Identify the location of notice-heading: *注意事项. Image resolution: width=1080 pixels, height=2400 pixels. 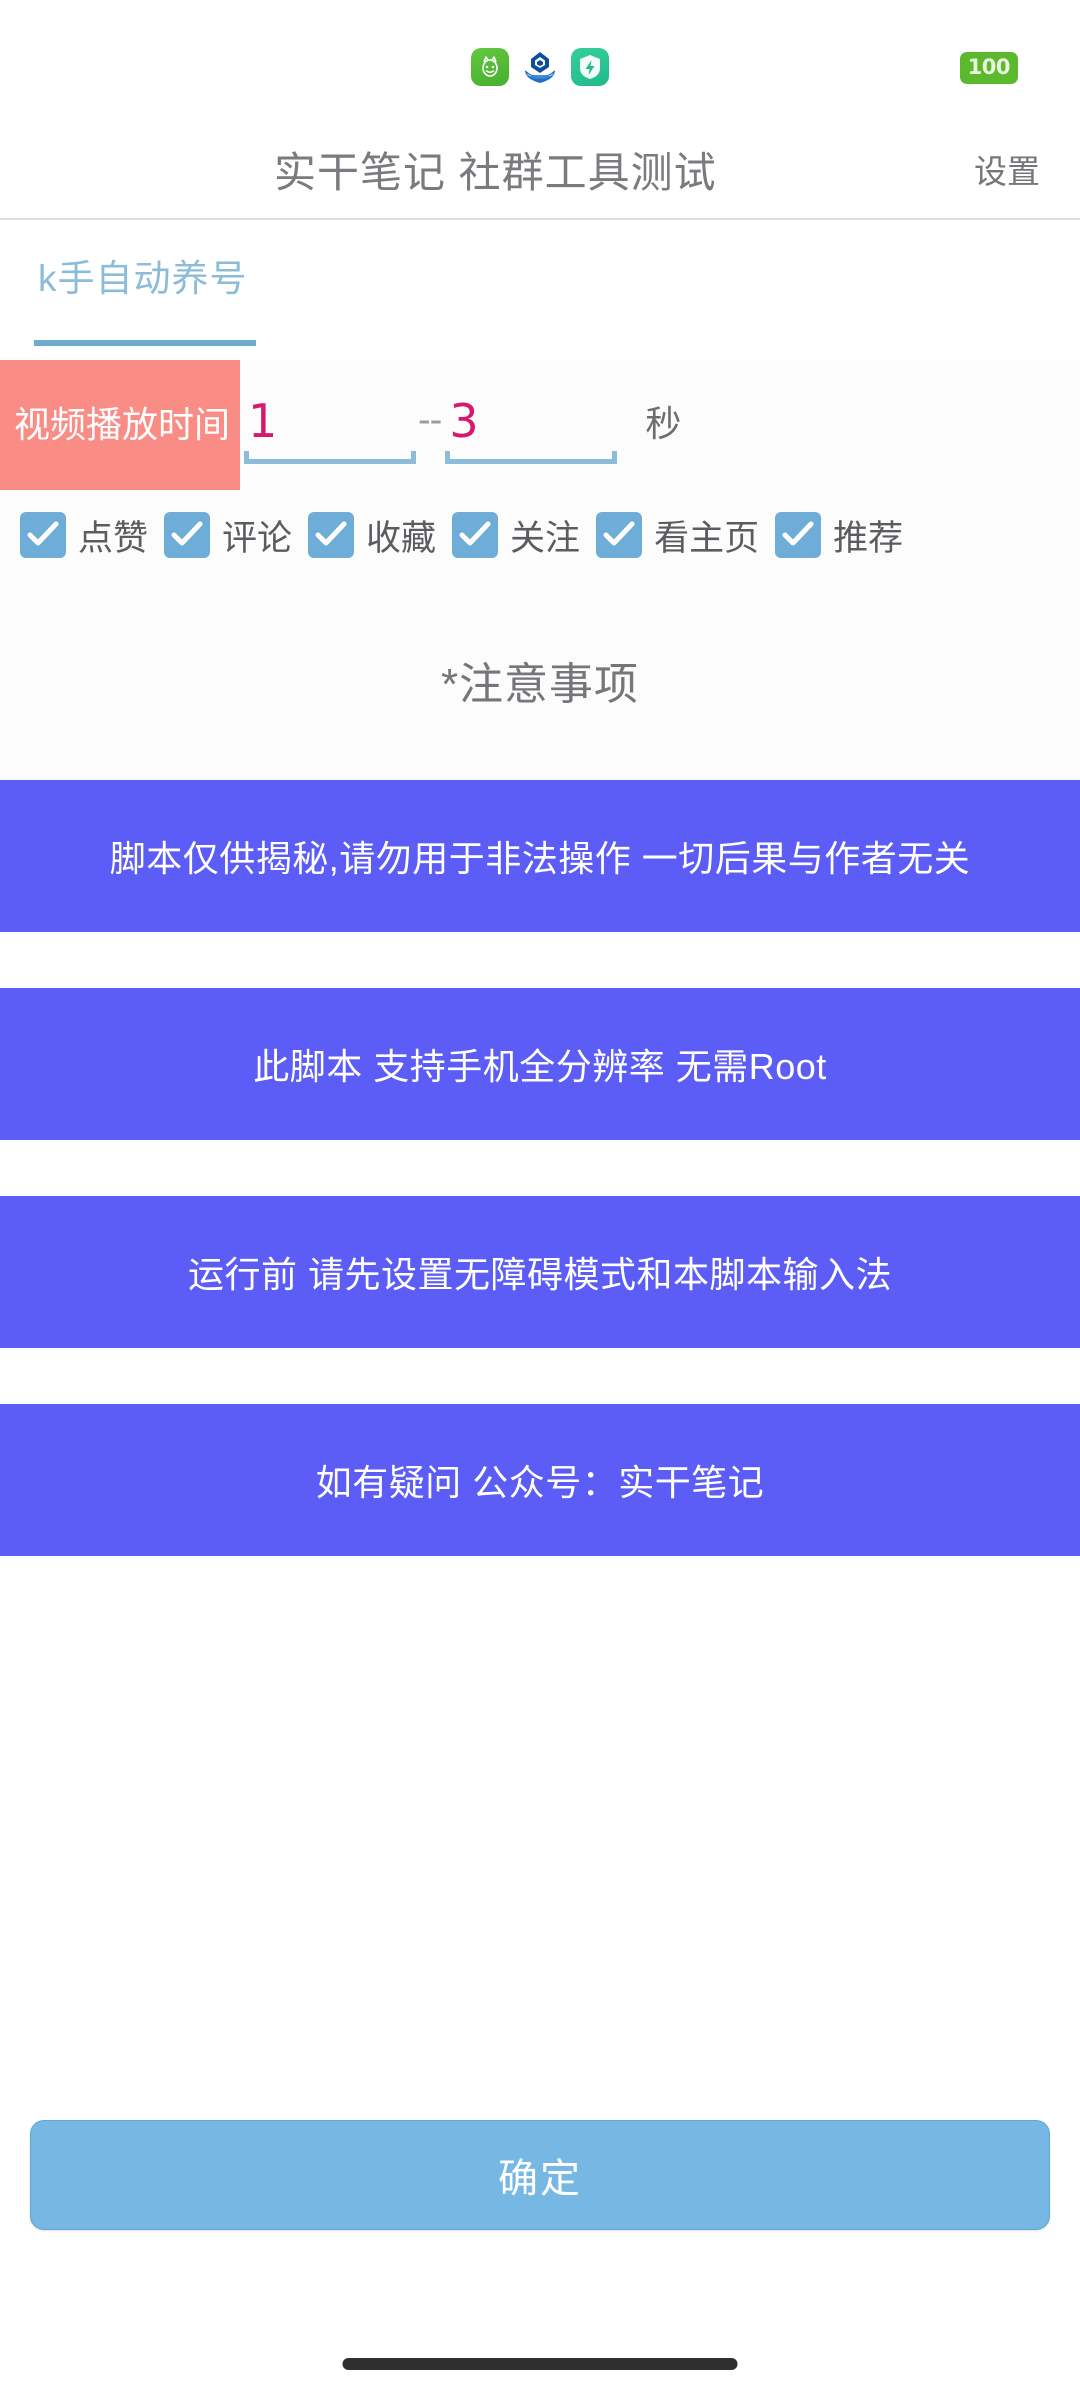
(540, 684).